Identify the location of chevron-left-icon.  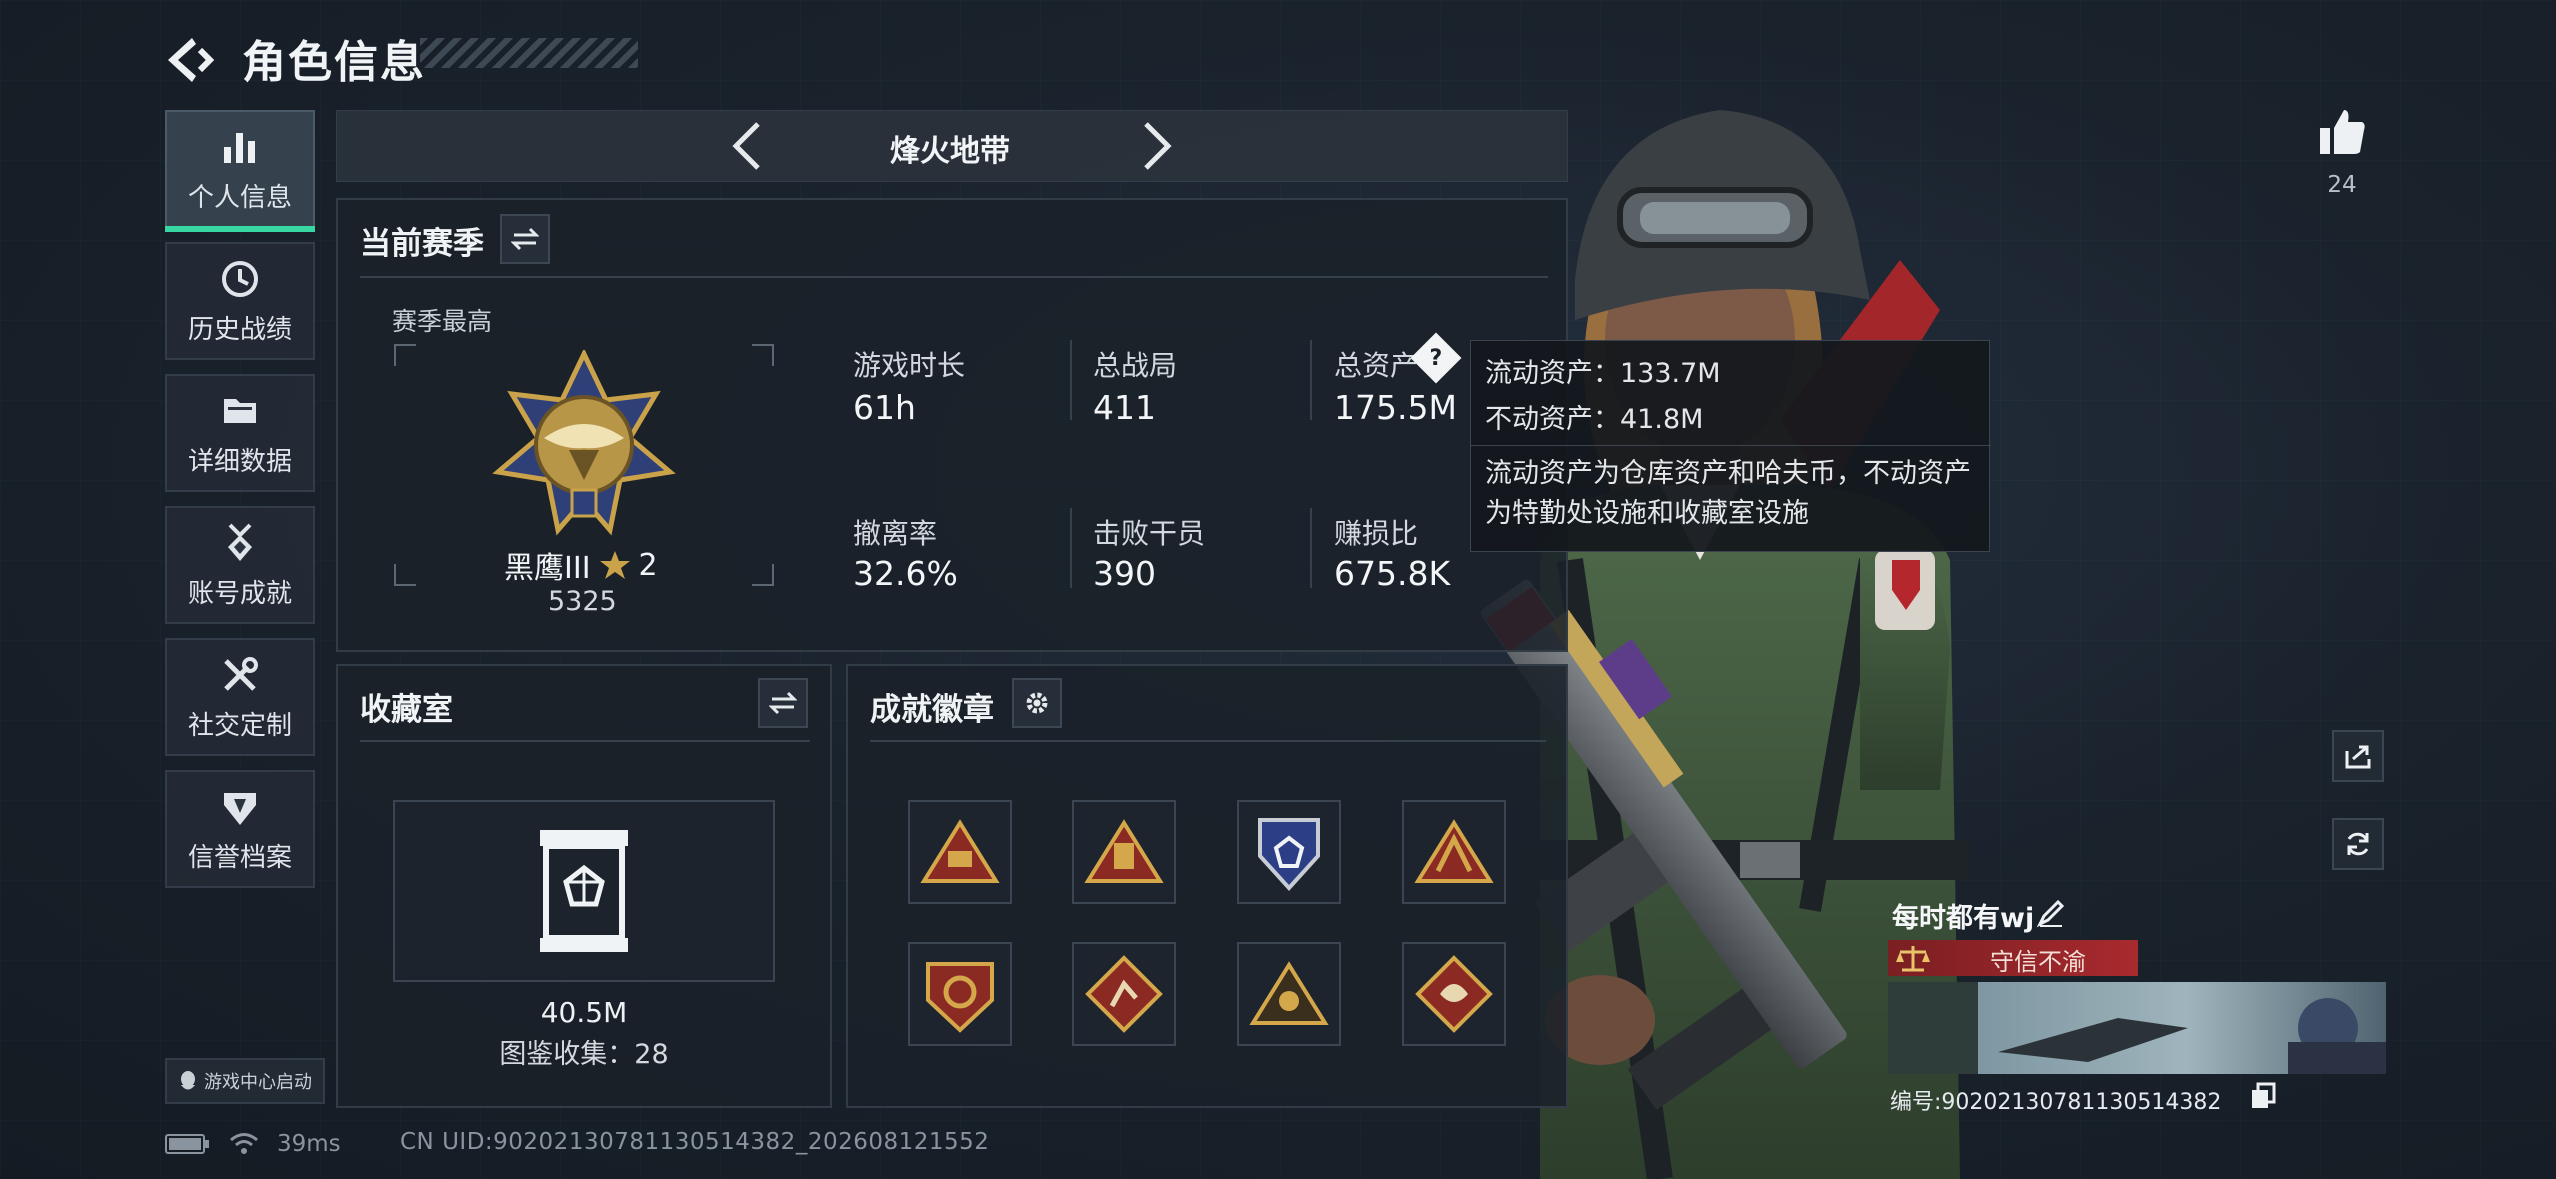
(748, 146).